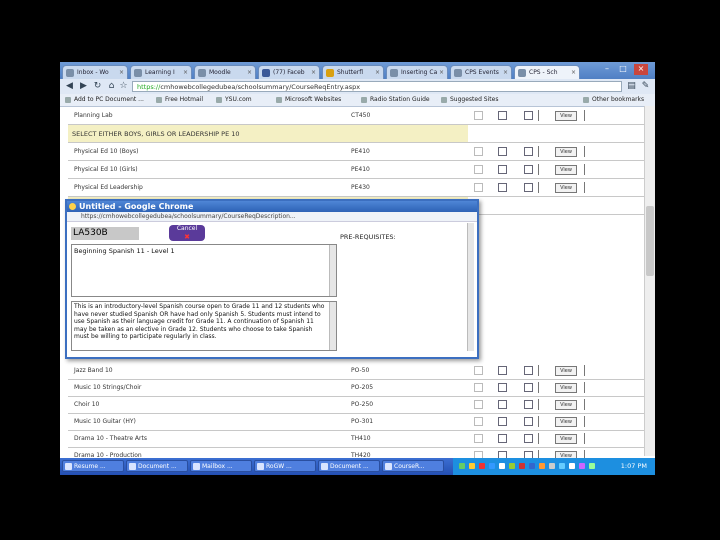 The width and height of the screenshot is (720, 540). I want to click on security-icon, so click(472, 466).